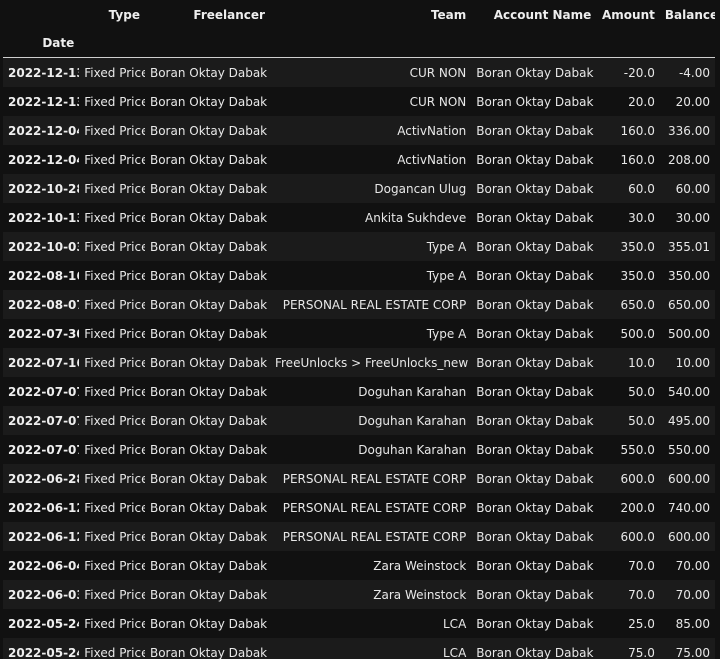  Describe the element at coordinates (641, 101) in the screenshot. I see `cell-amount: 20.0` at that location.